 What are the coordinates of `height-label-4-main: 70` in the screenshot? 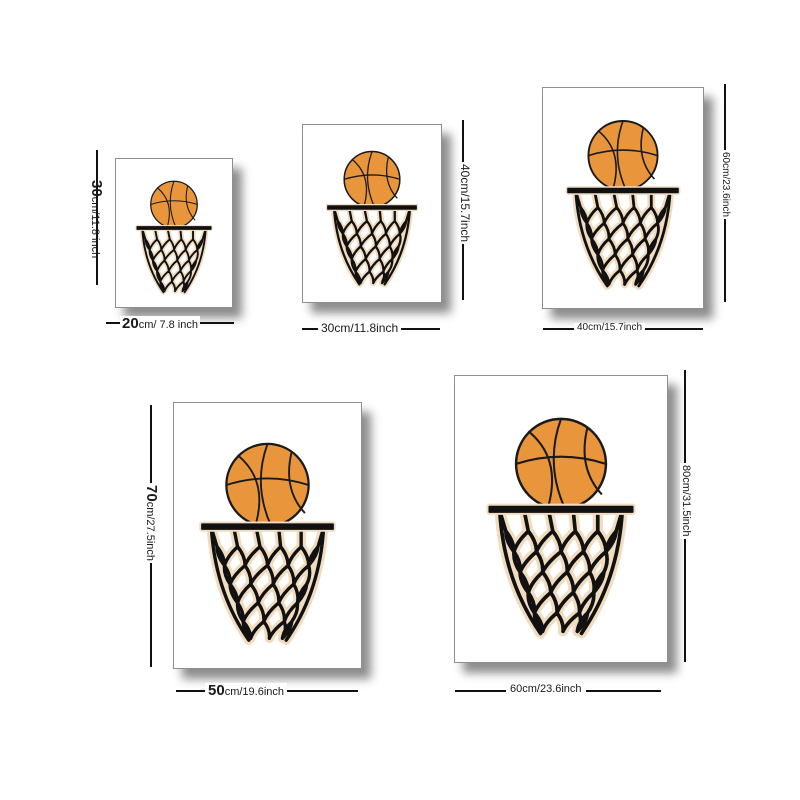 It's located at (151, 493).